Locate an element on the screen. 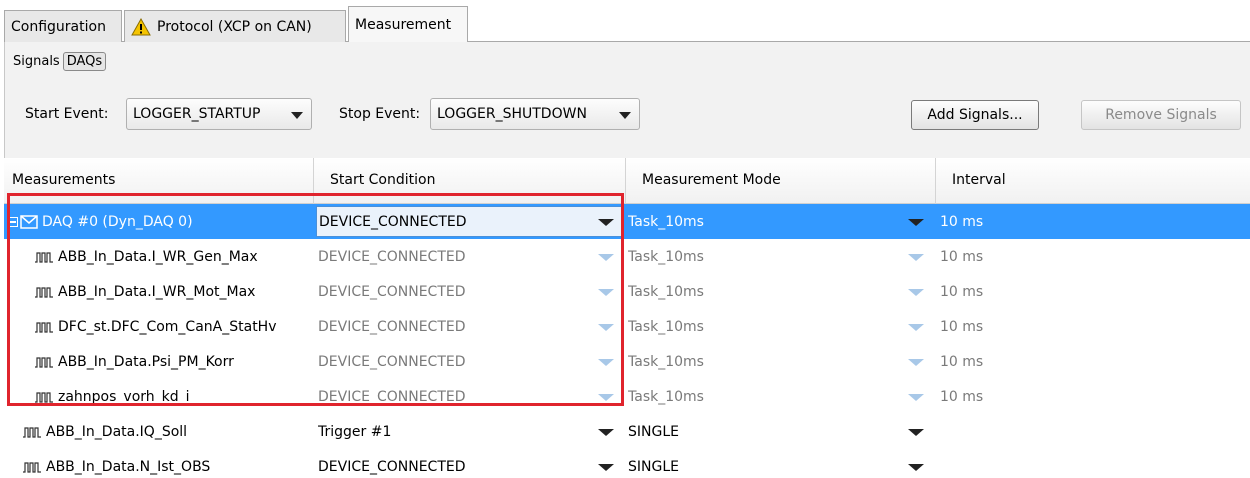 This screenshot has width=1250, height=478. start-event-dropdown: LOGGER_STARTUP is located at coordinates (219, 114).